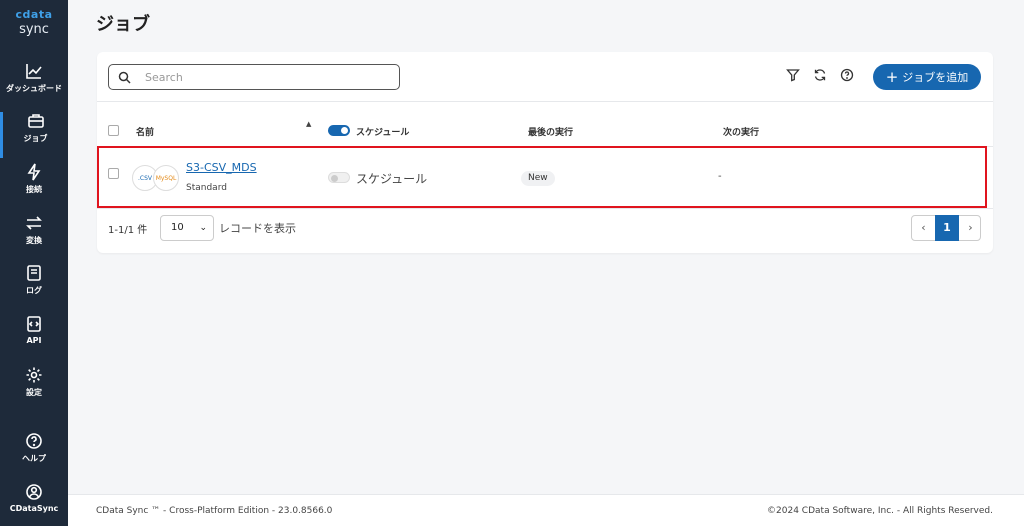 The image size is (1024, 526). What do you see at coordinates (145, 131) in the screenshot?
I see `header-name: 名前` at bounding box center [145, 131].